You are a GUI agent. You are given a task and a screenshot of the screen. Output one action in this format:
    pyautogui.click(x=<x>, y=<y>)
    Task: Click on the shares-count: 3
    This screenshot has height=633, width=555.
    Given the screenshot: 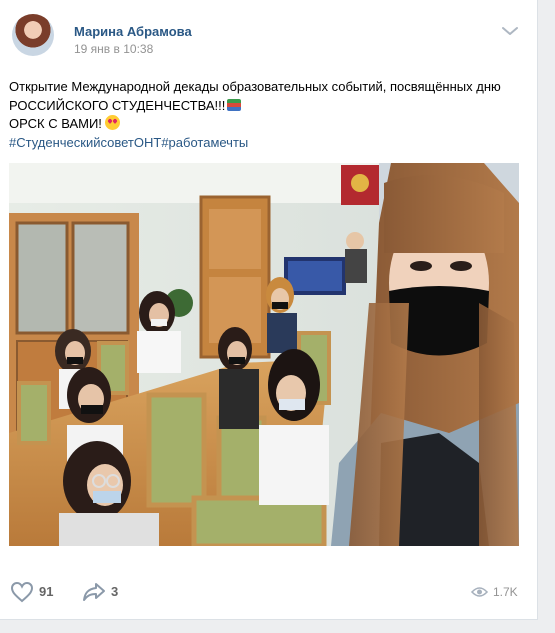 What is the action you would take?
    pyautogui.click(x=114, y=591)
    